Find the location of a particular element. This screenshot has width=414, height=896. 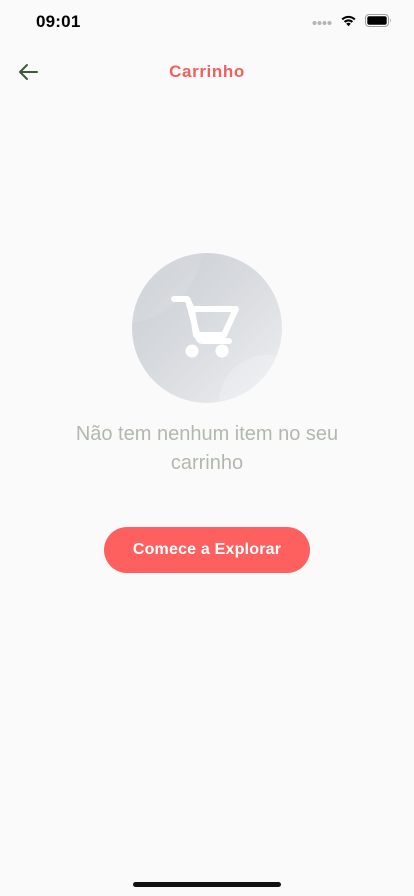

navigation-bar: Carrinho is located at coordinates (207, 72).